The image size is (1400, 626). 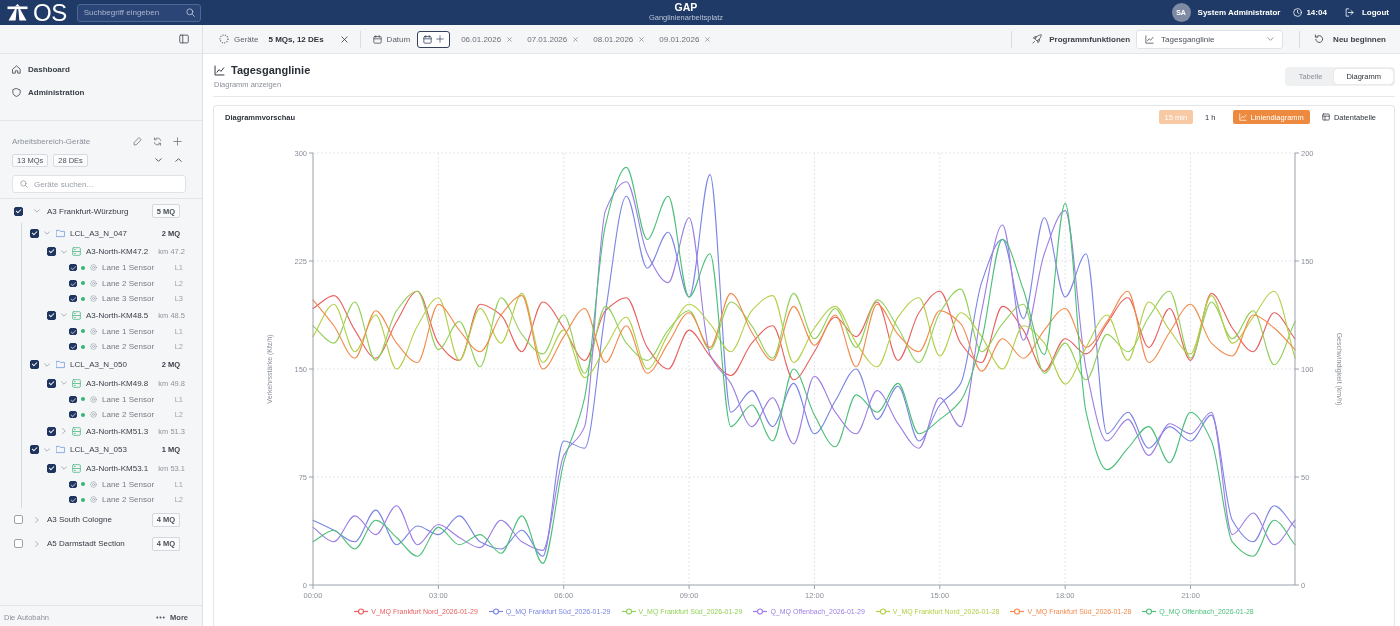 What do you see at coordinates (1239, 12) in the screenshot?
I see `user-name: System Administrator` at bounding box center [1239, 12].